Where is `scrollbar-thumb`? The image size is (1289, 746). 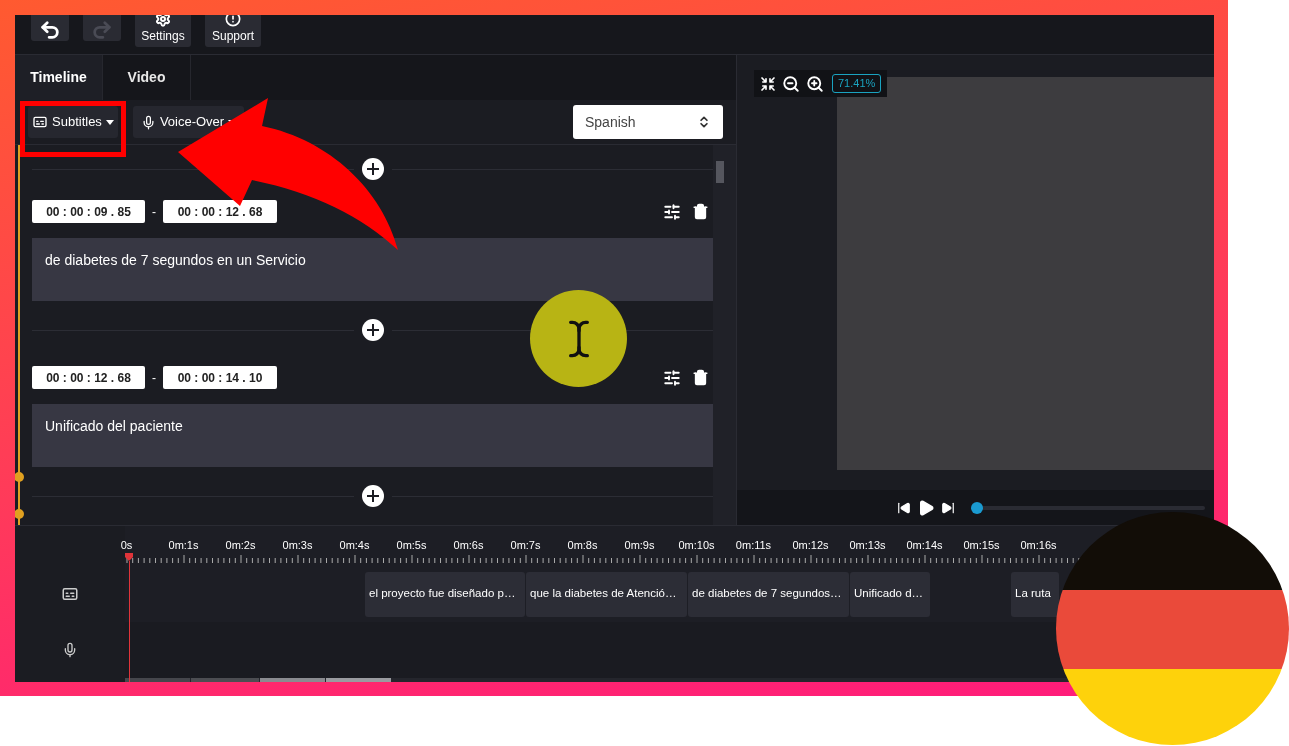 scrollbar-thumb is located at coordinates (720, 172).